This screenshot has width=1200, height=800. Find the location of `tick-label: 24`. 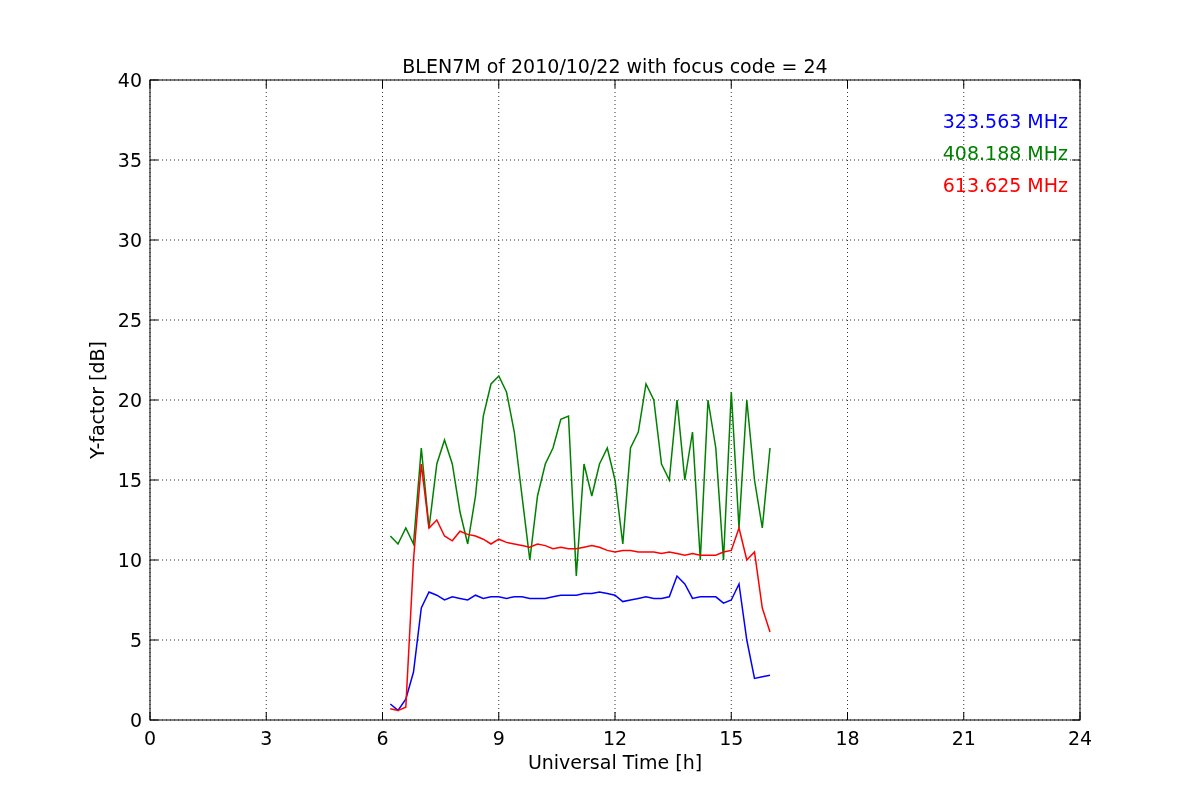

tick-label: 24 is located at coordinates (1080, 738).